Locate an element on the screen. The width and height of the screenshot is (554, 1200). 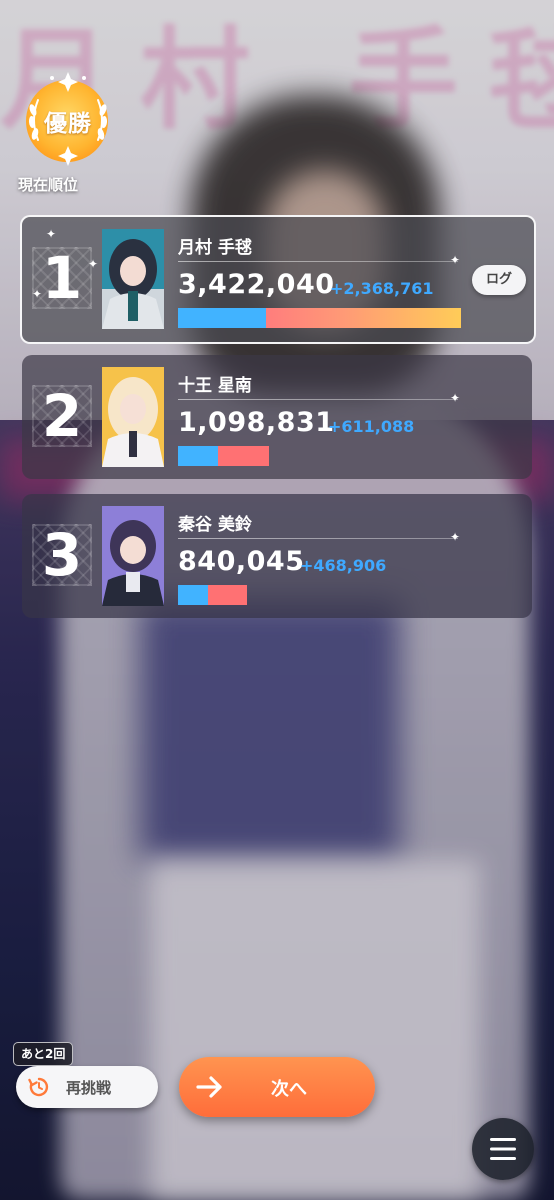
remaining-attempts-badge: あと2回 is located at coordinates (43, 1054).